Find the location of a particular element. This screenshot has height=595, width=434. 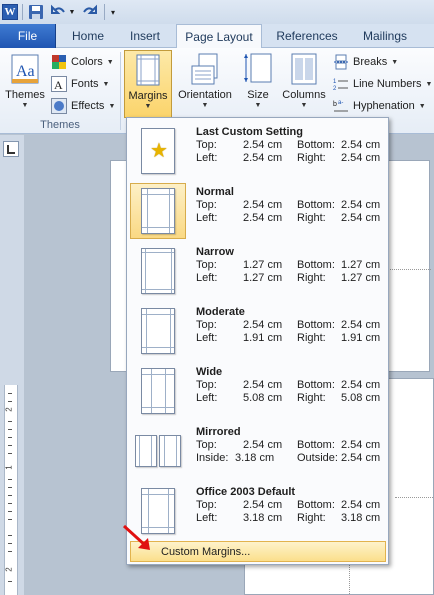

redo-icon is located at coordinates (89, 12).